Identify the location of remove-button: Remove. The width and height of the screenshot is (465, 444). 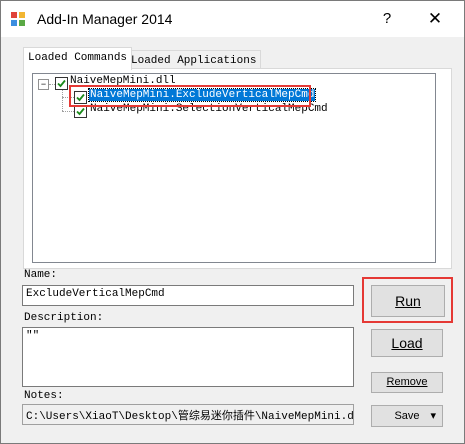
(407, 382).